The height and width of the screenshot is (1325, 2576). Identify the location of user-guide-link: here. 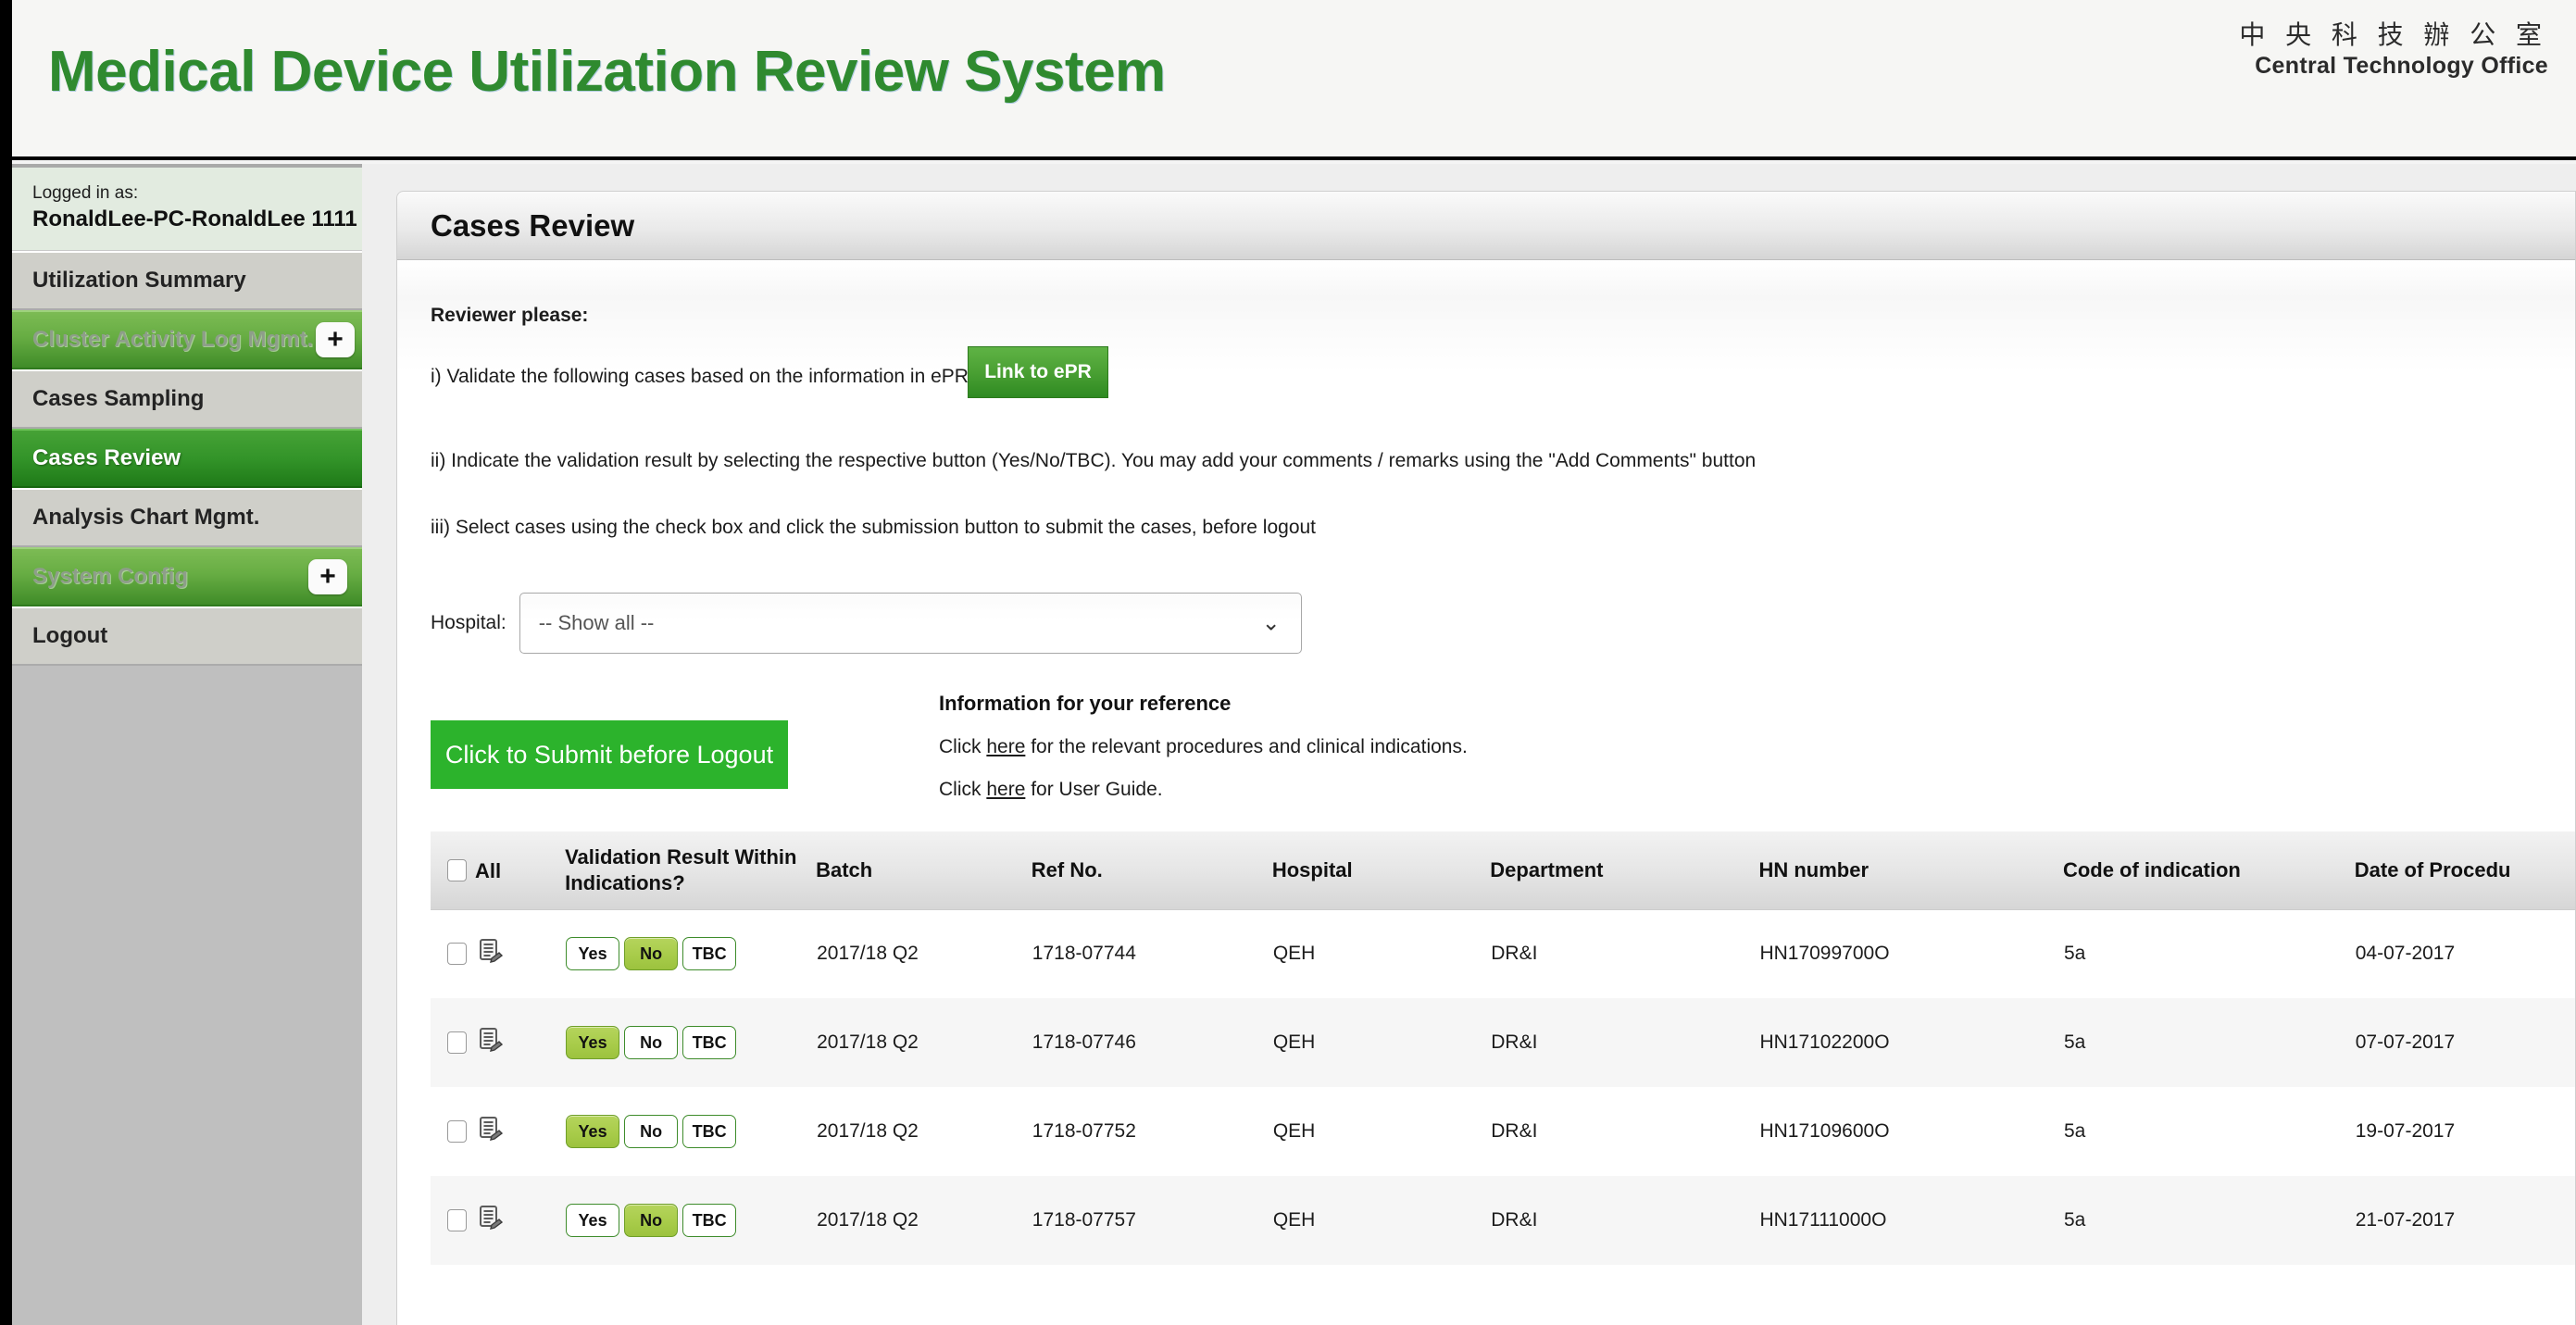
(1006, 790).